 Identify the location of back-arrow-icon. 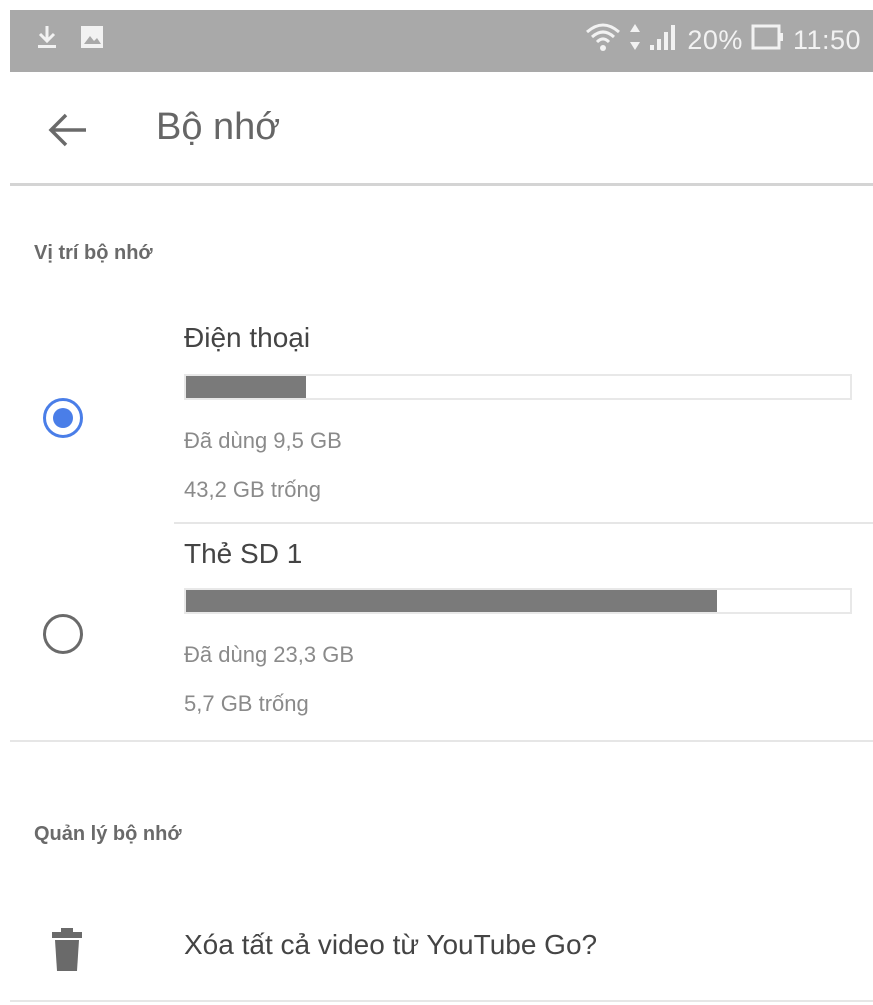
(68, 130).